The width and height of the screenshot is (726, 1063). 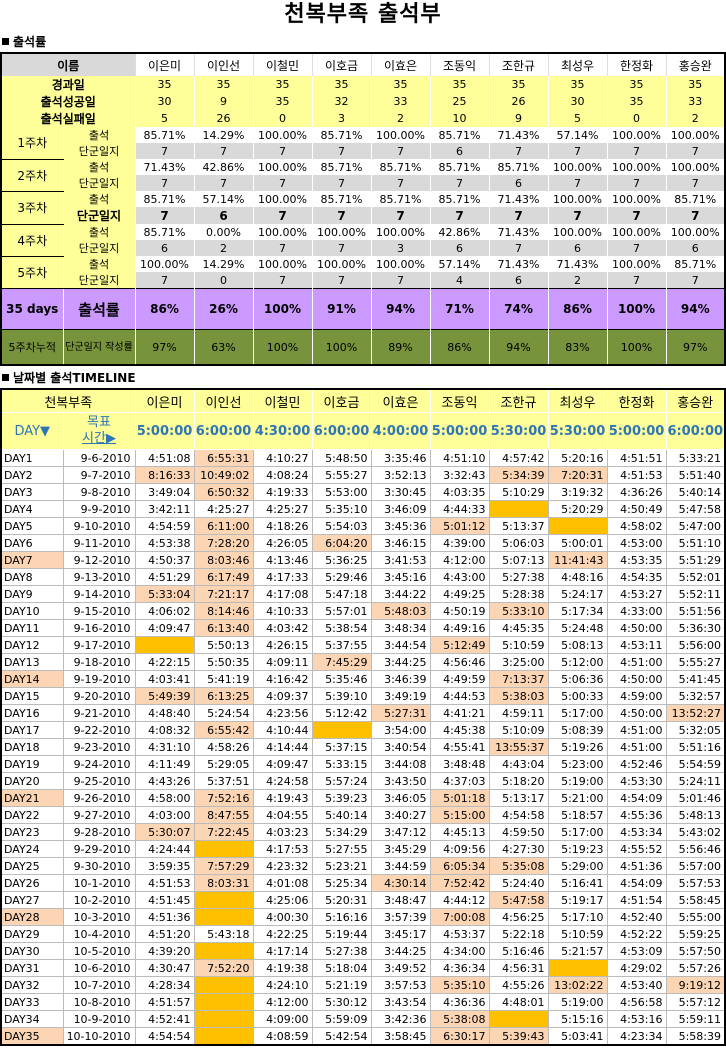 What do you see at coordinates (518, 645) in the screenshot?
I see `time-cell: 5:10:59` at bounding box center [518, 645].